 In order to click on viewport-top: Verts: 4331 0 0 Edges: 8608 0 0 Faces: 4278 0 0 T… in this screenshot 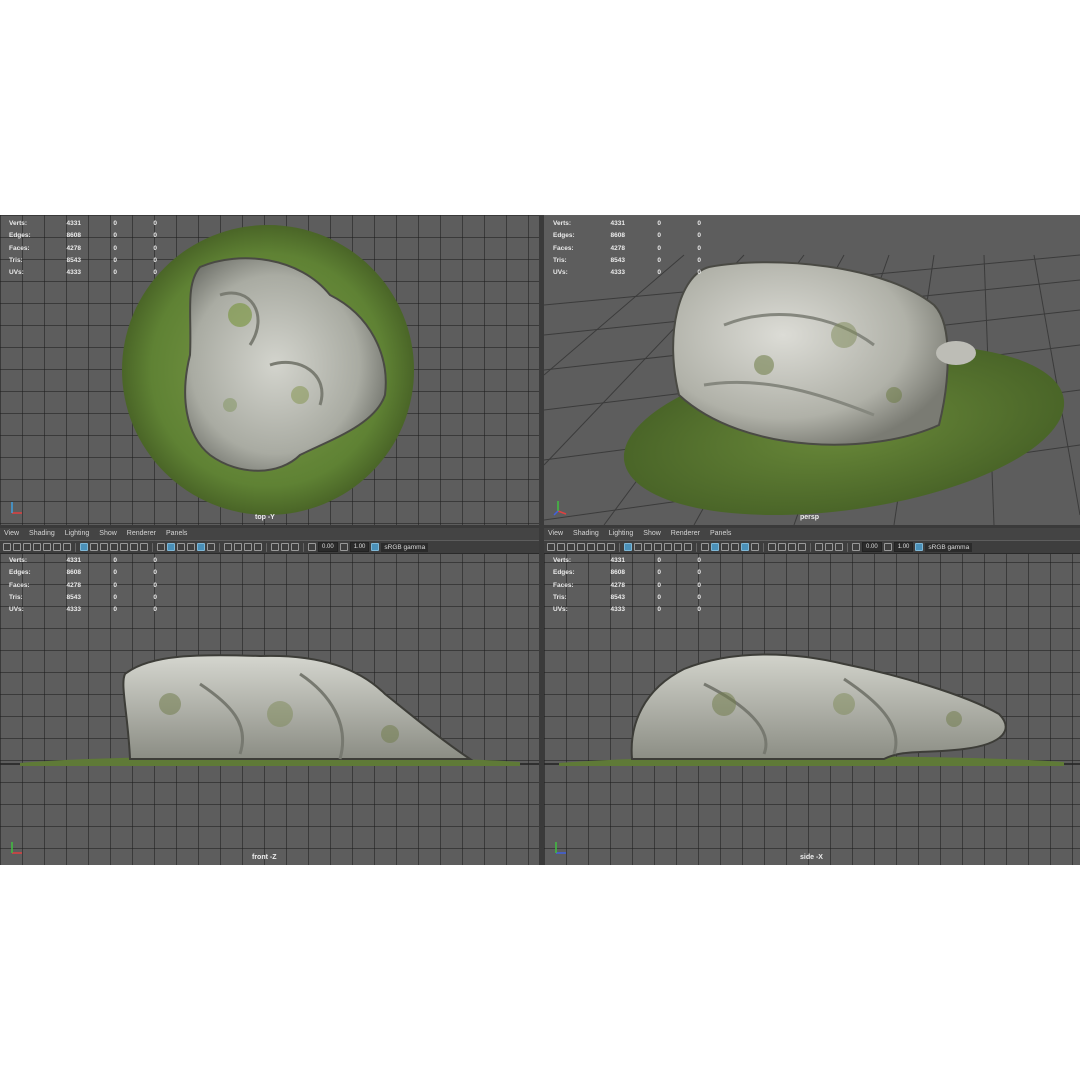, I will do `click(269, 370)`.